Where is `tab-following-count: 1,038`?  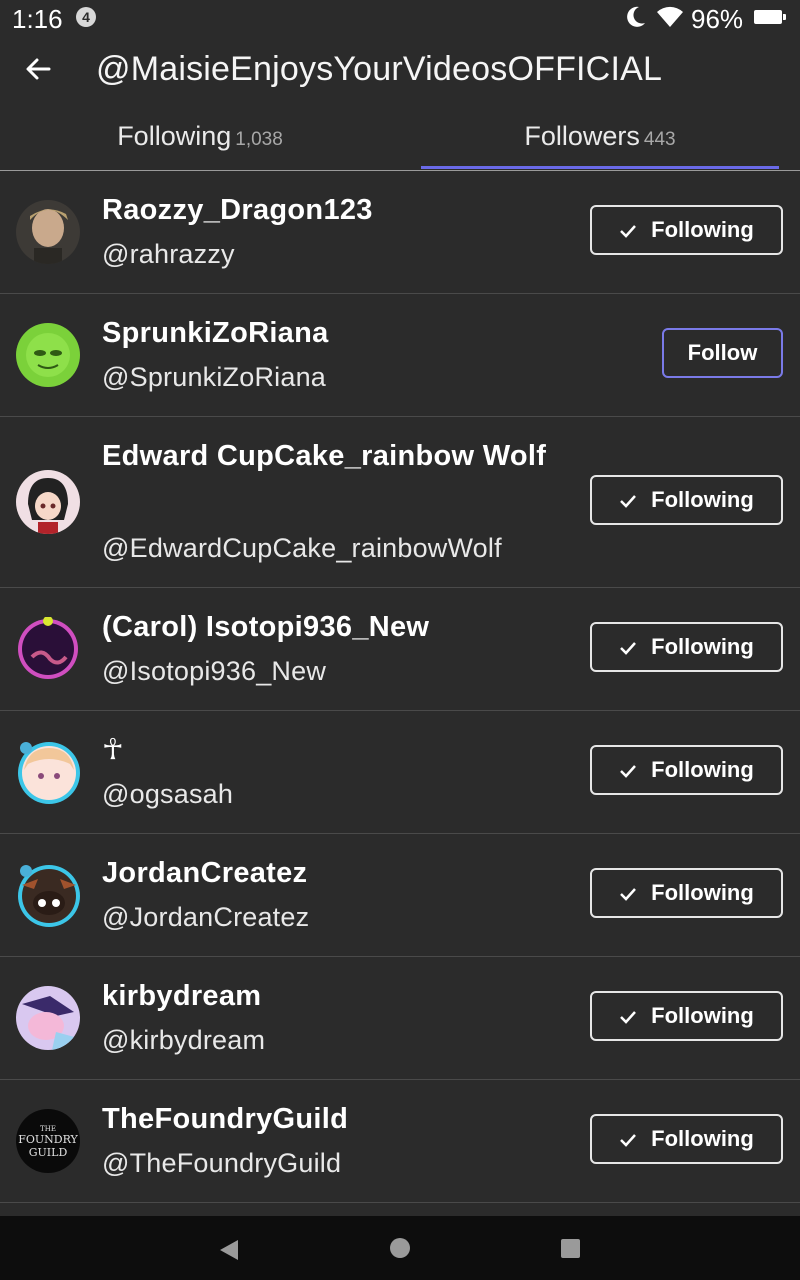 tab-following-count: 1,038 is located at coordinates (259, 139).